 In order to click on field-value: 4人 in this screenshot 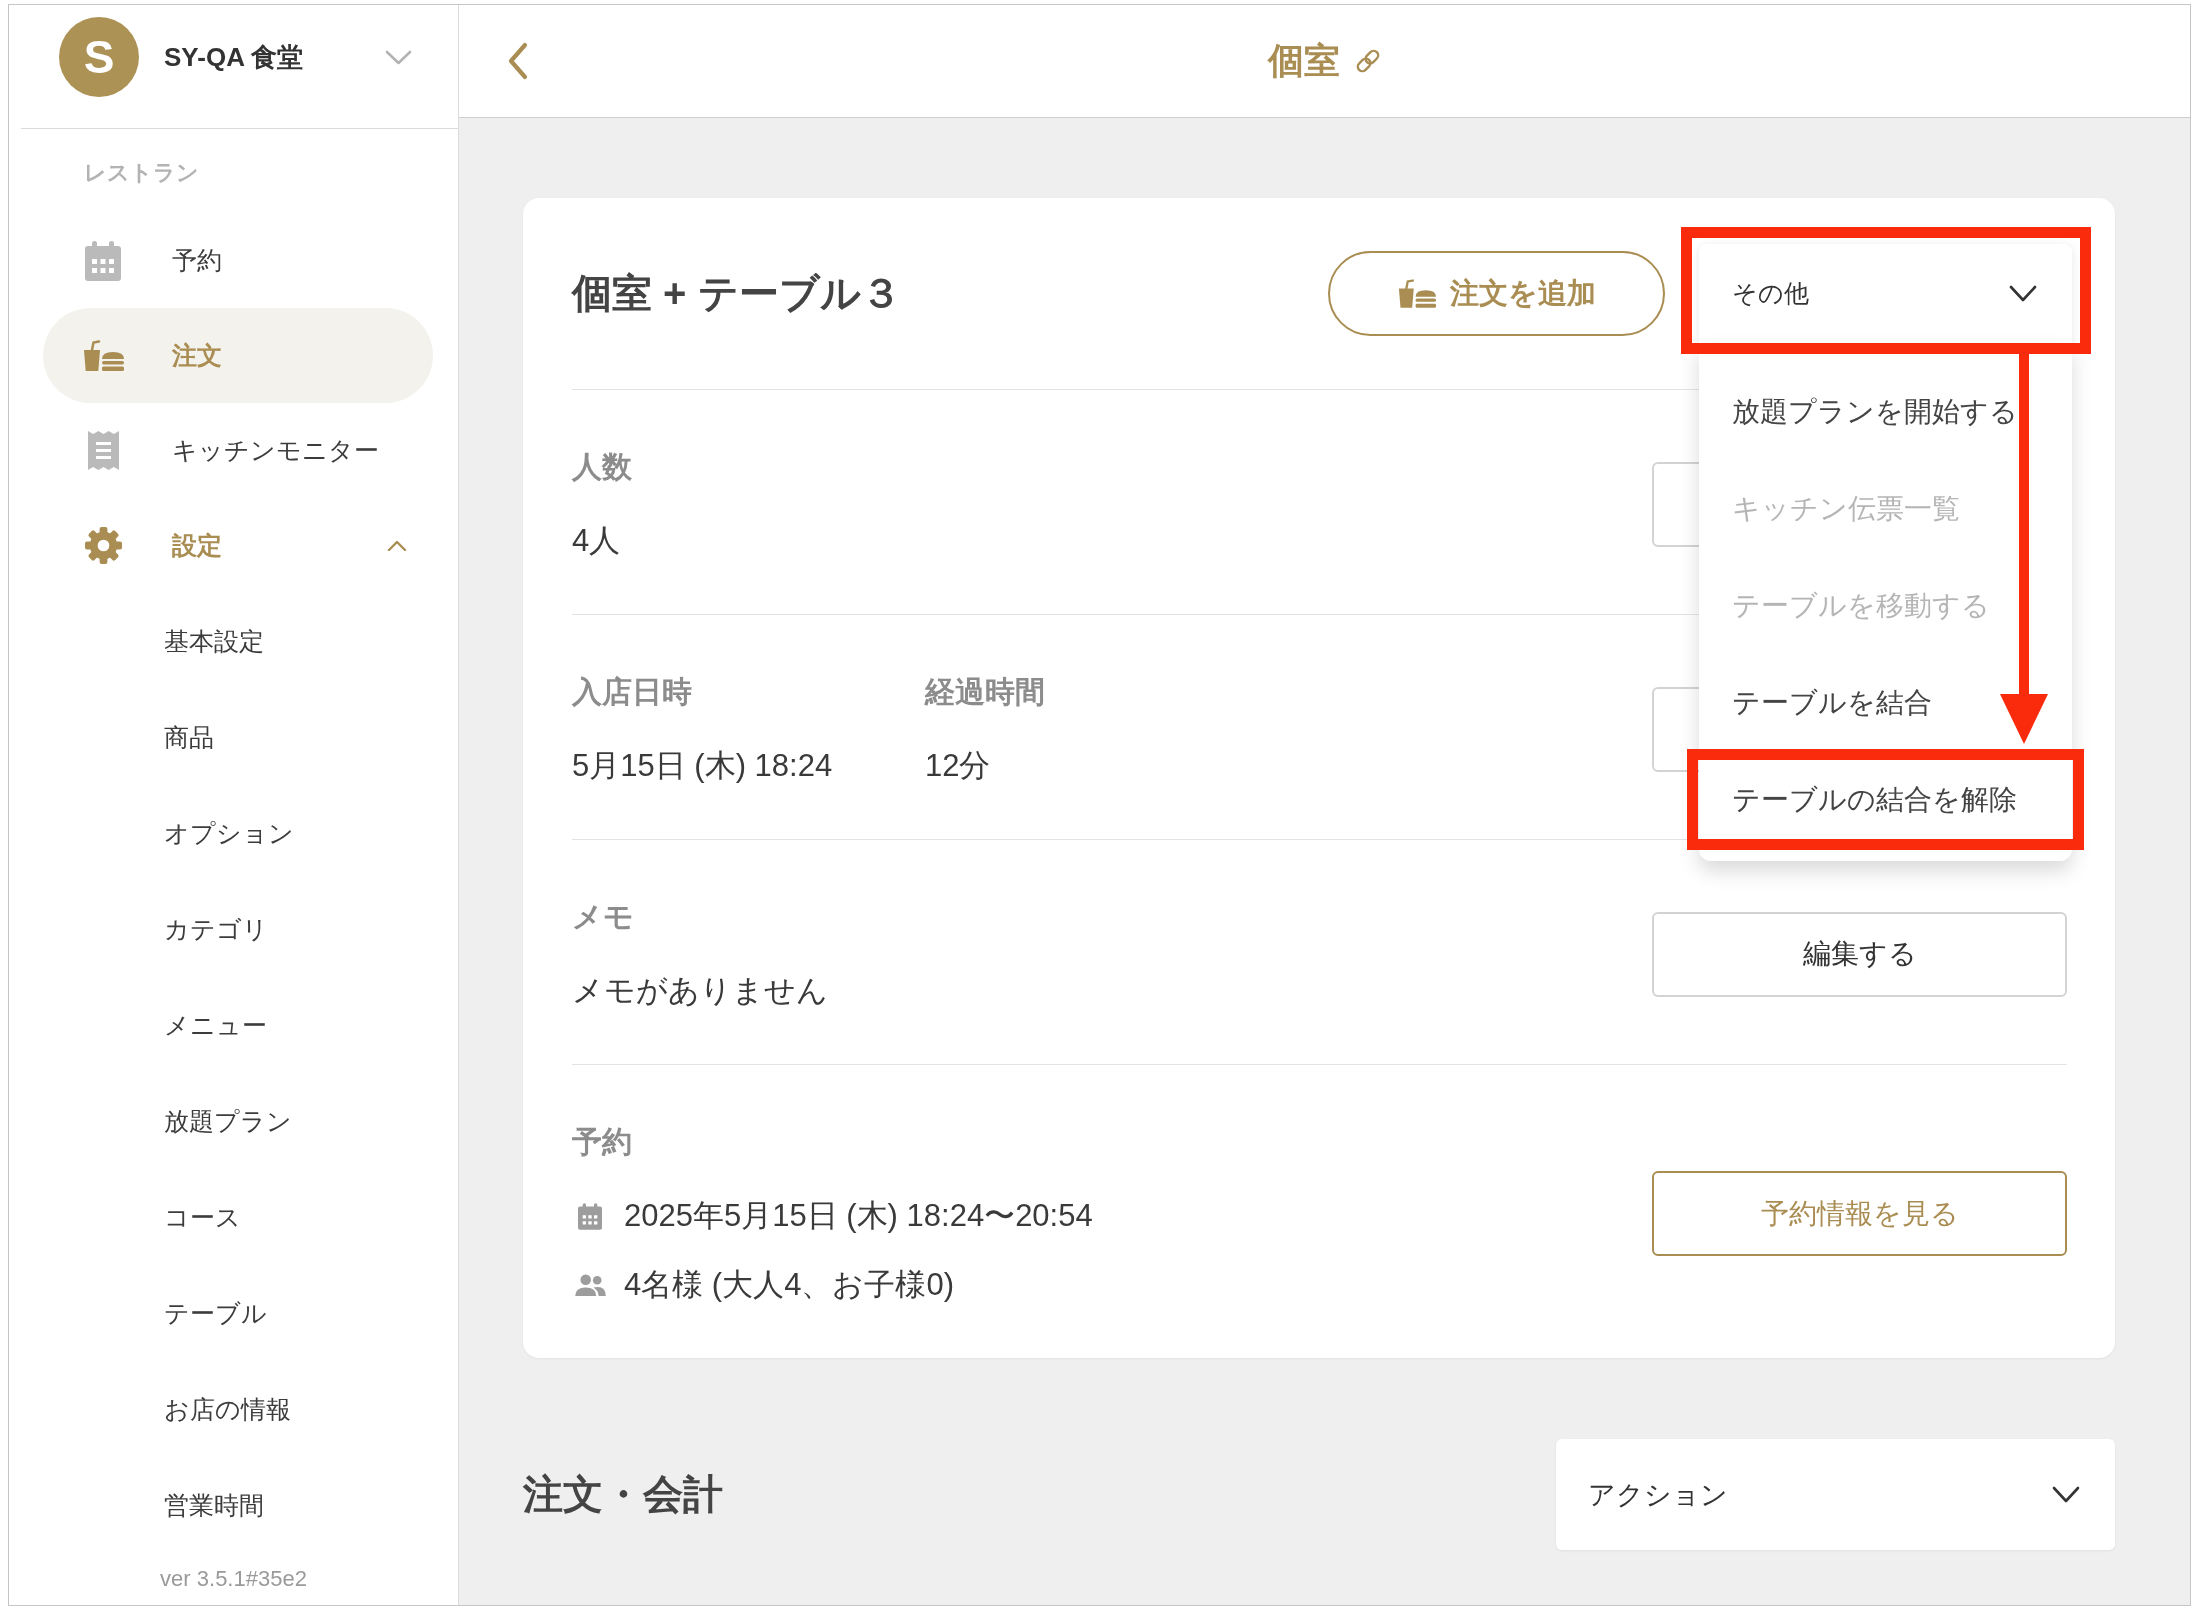, I will do `click(596, 541)`.